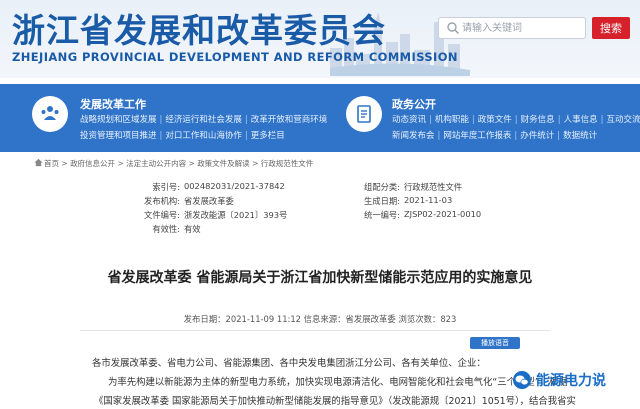 This screenshot has height=409, width=640. I want to click on nav-link: 改革开放和营商环境, so click(289, 120).